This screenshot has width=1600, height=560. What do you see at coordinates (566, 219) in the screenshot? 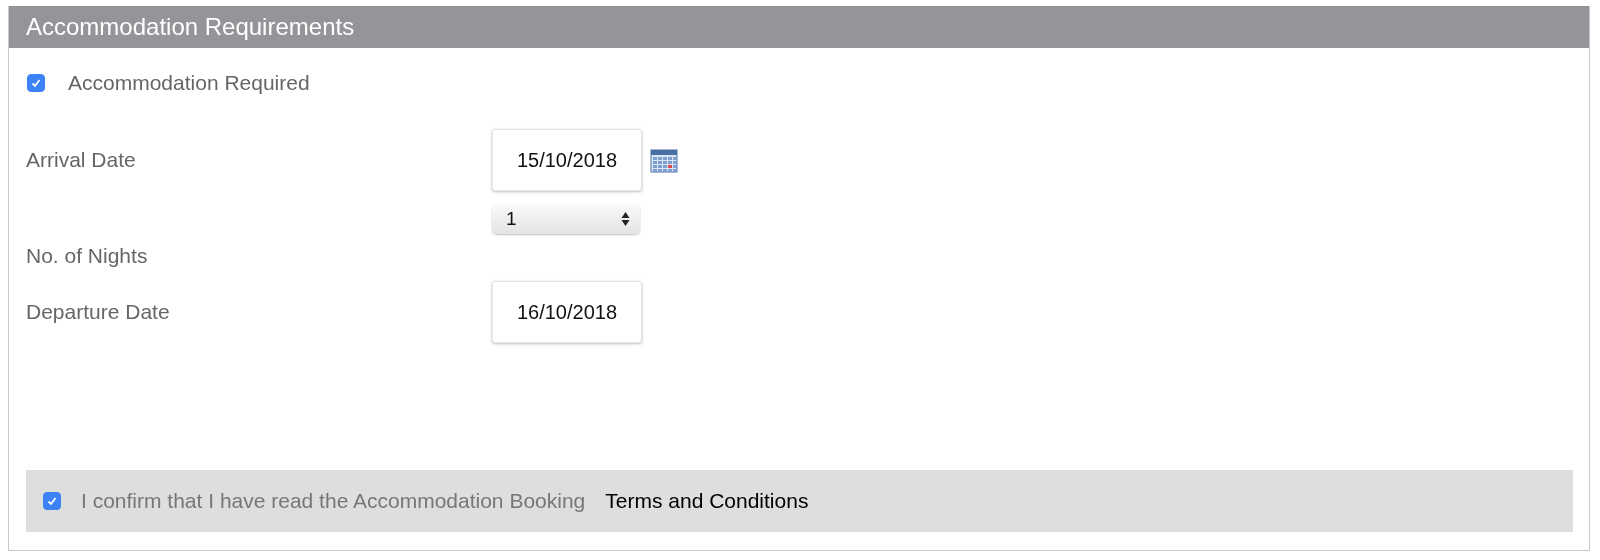
I see `nights-select: 1` at bounding box center [566, 219].